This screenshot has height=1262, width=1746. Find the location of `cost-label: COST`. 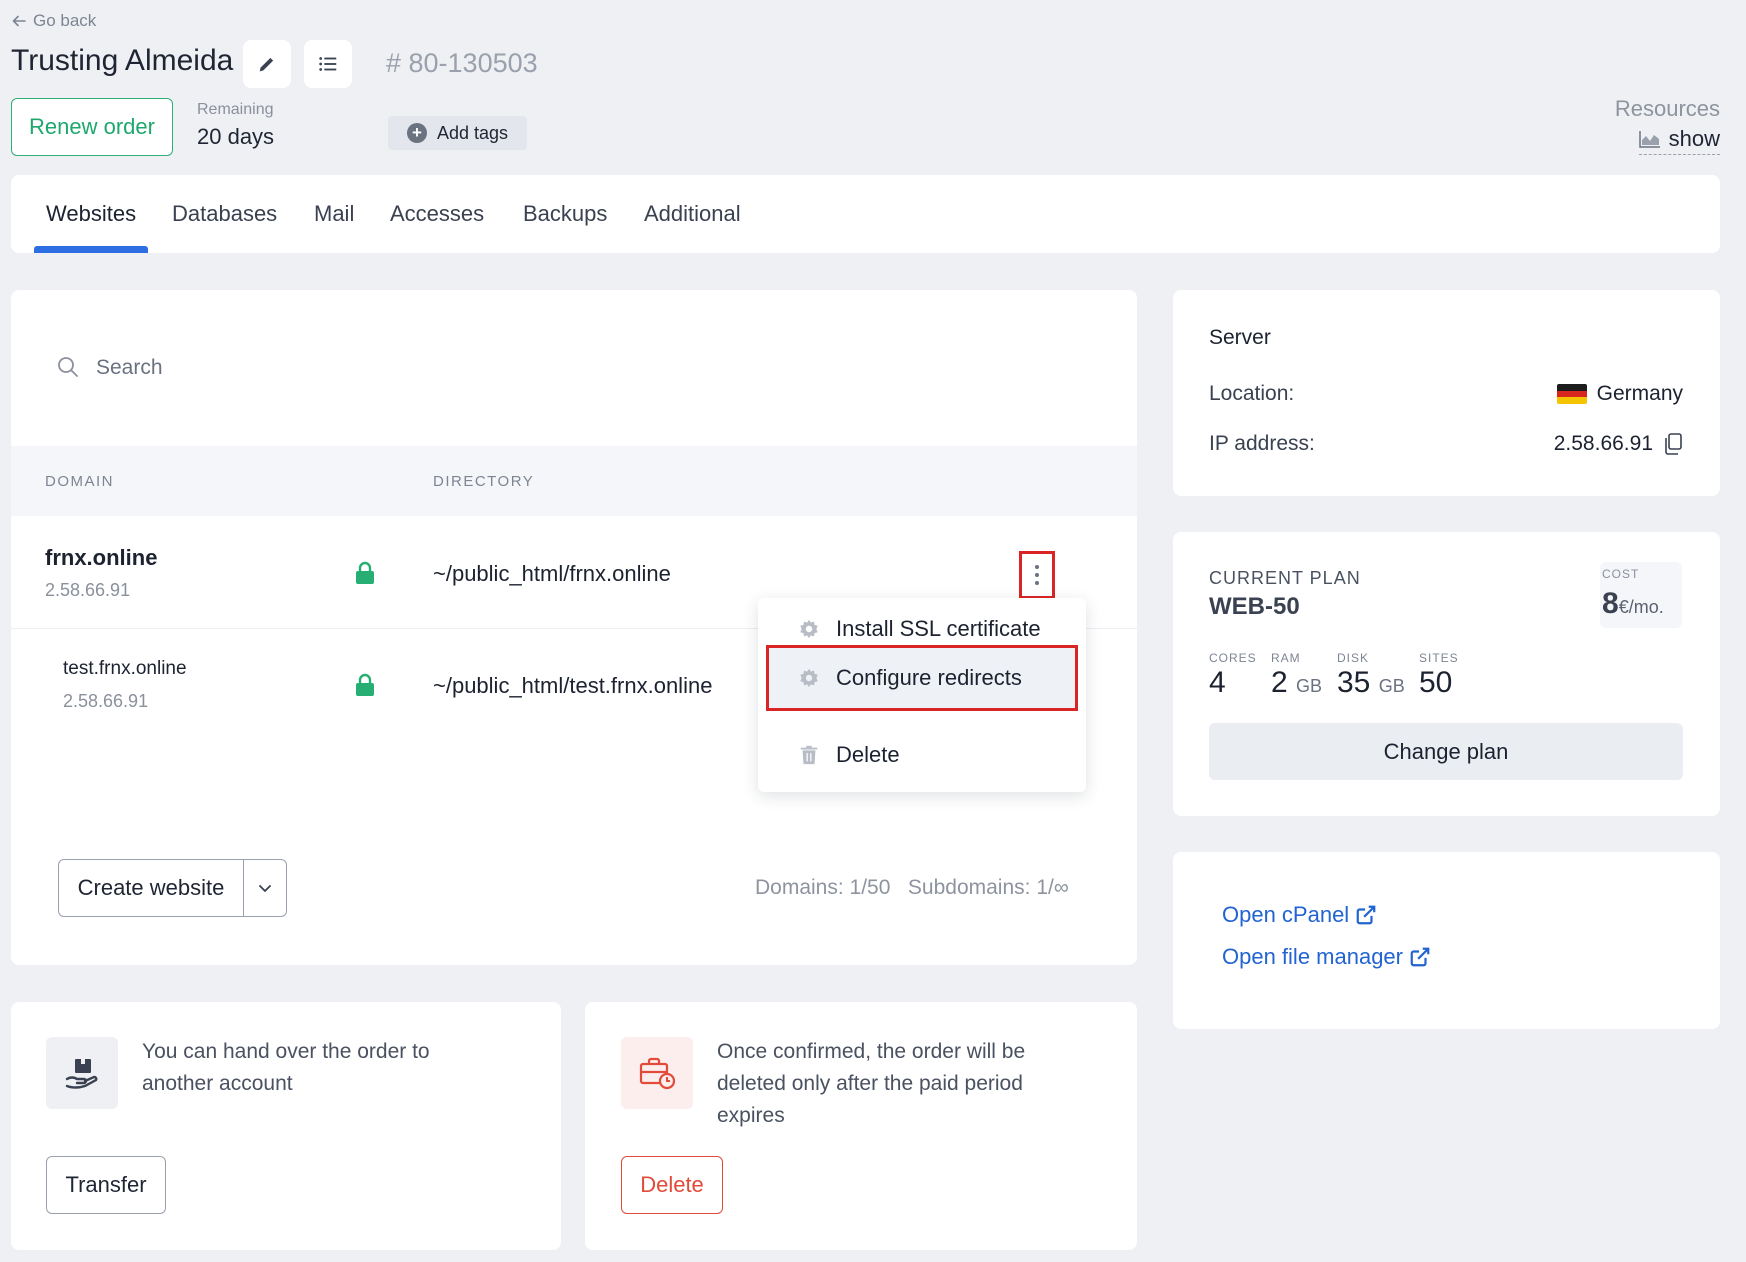

cost-label: COST is located at coordinates (1621, 574).